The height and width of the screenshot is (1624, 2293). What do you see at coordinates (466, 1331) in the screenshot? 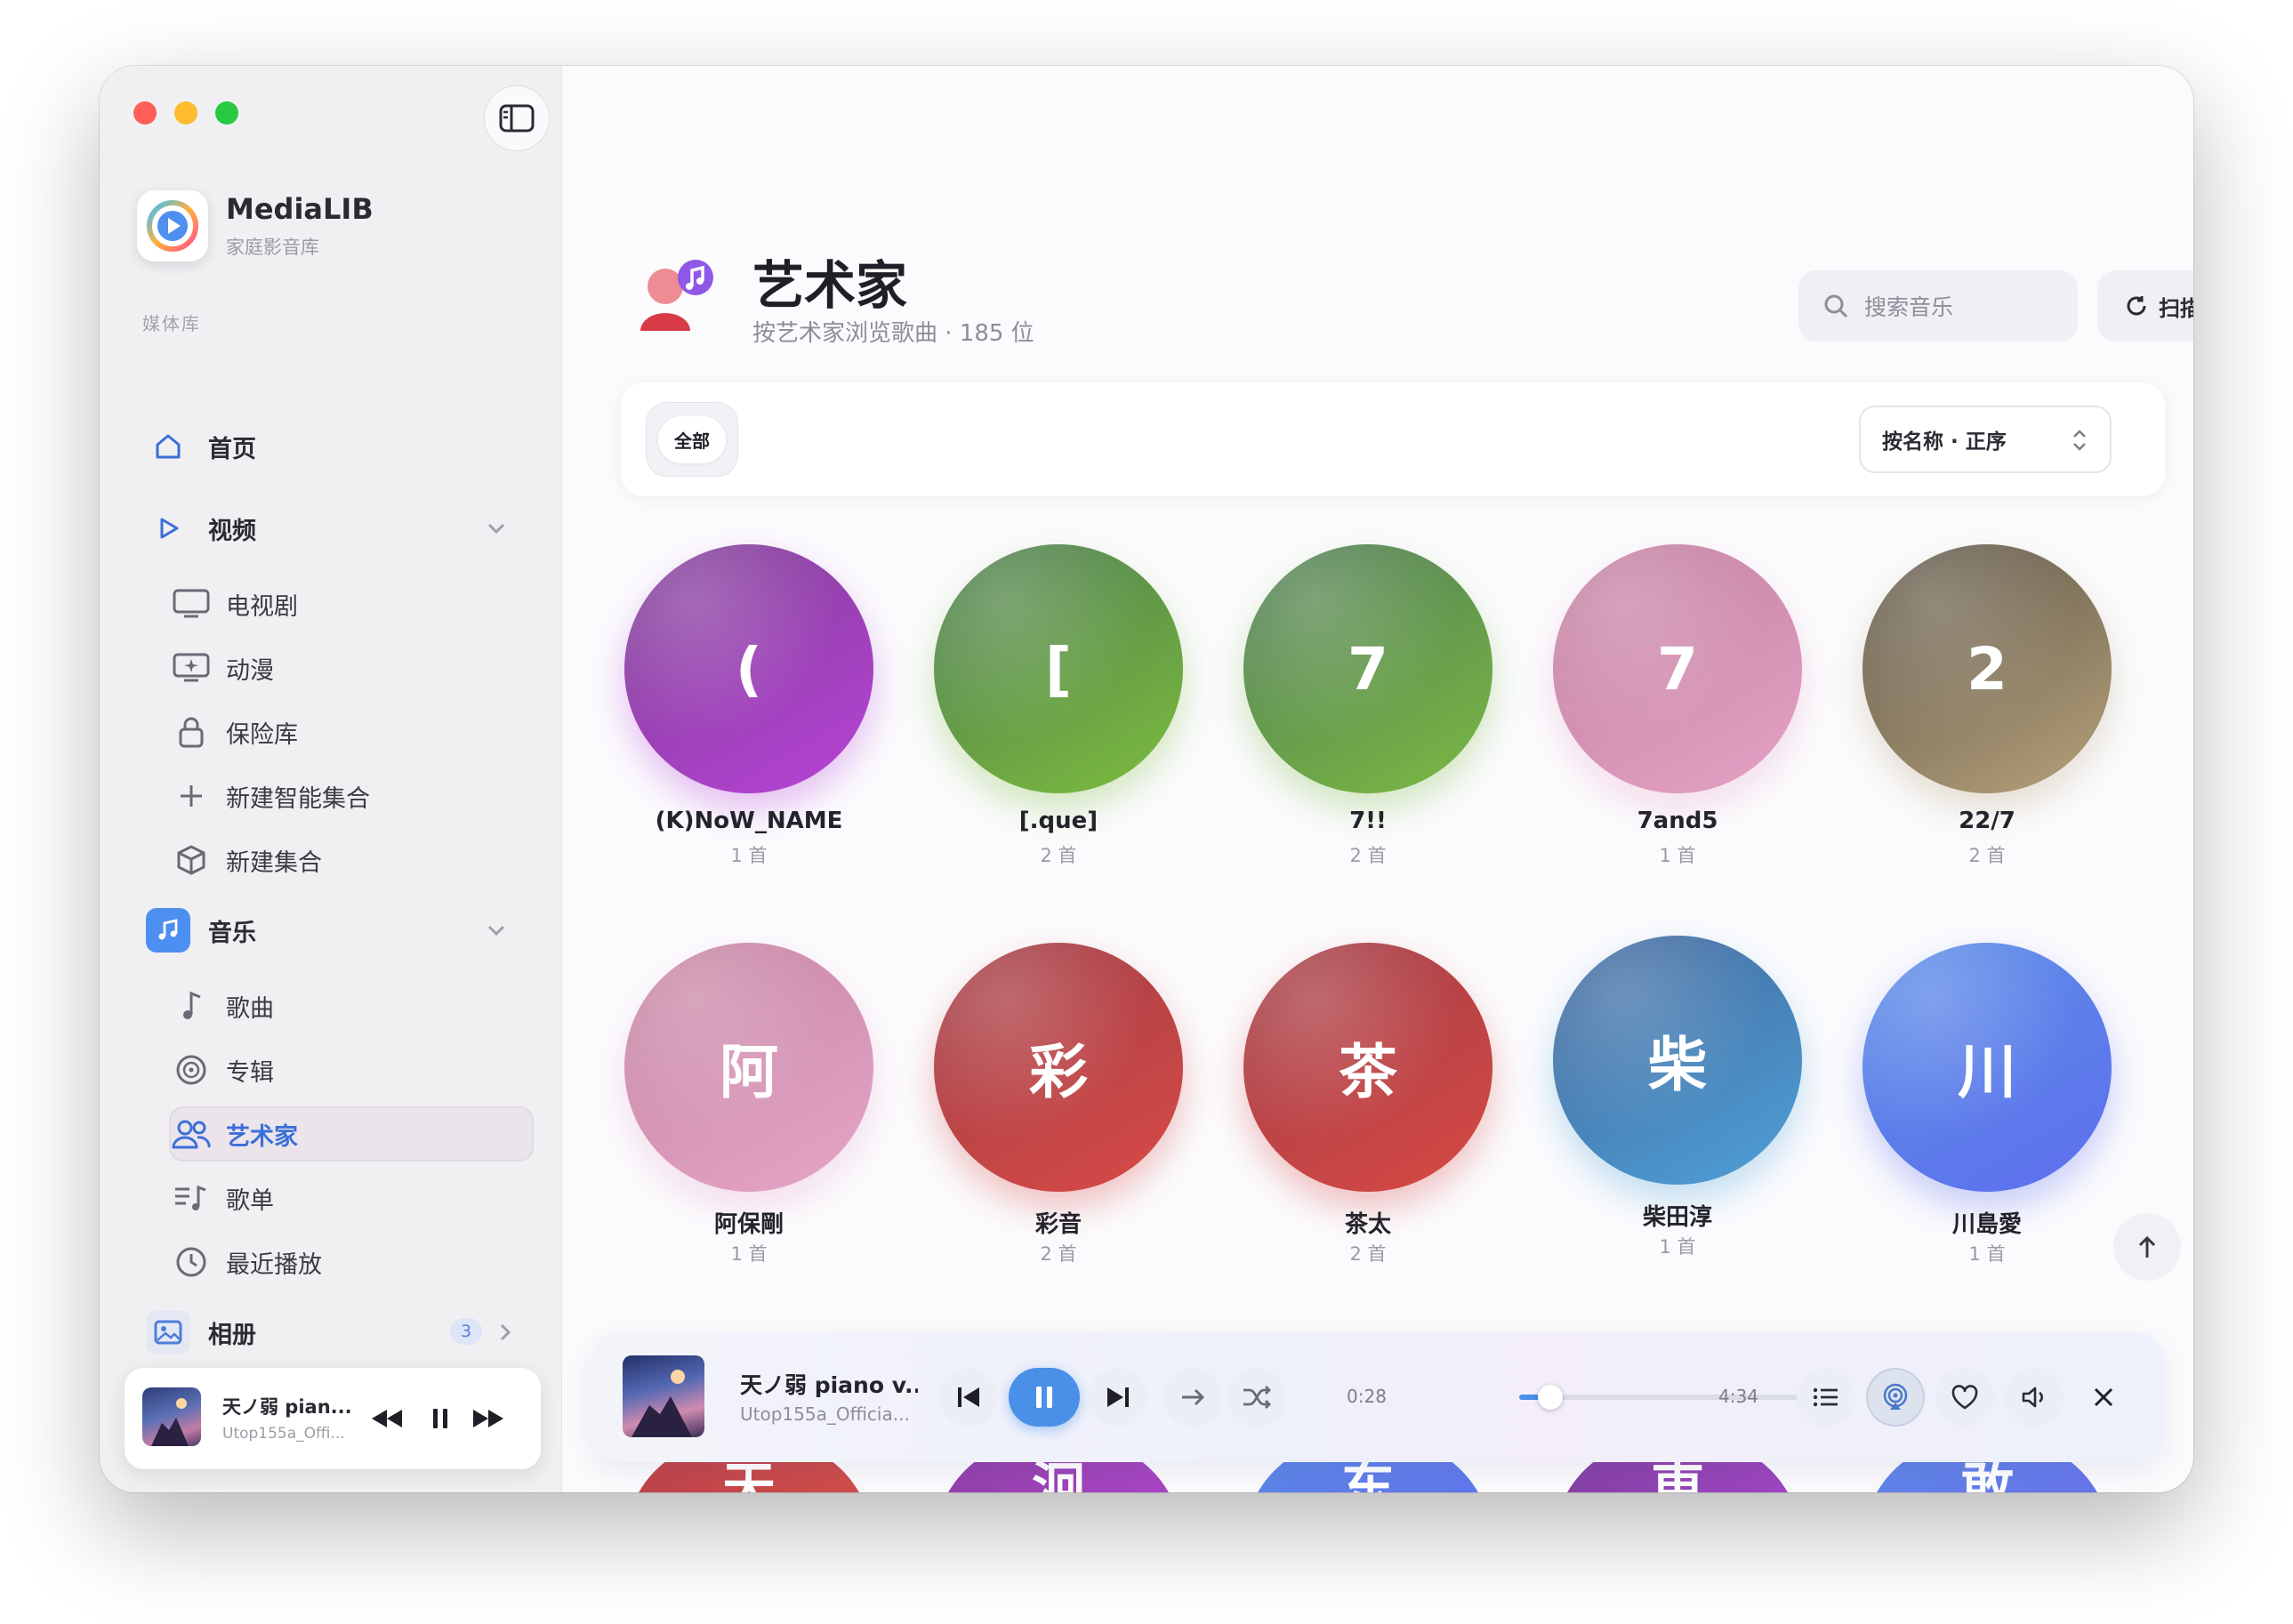
I see `count-badge: 3` at bounding box center [466, 1331].